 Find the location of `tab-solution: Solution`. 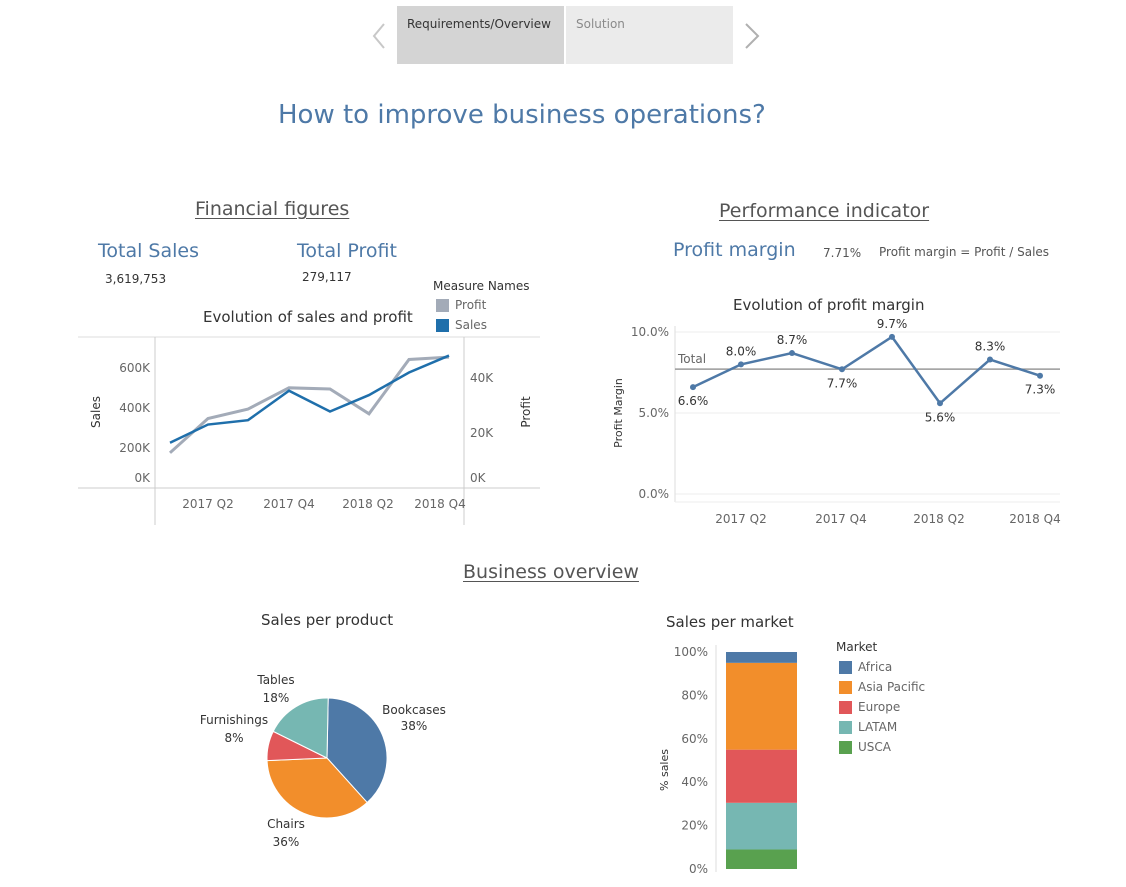

tab-solution: Solution is located at coordinates (649, 35).